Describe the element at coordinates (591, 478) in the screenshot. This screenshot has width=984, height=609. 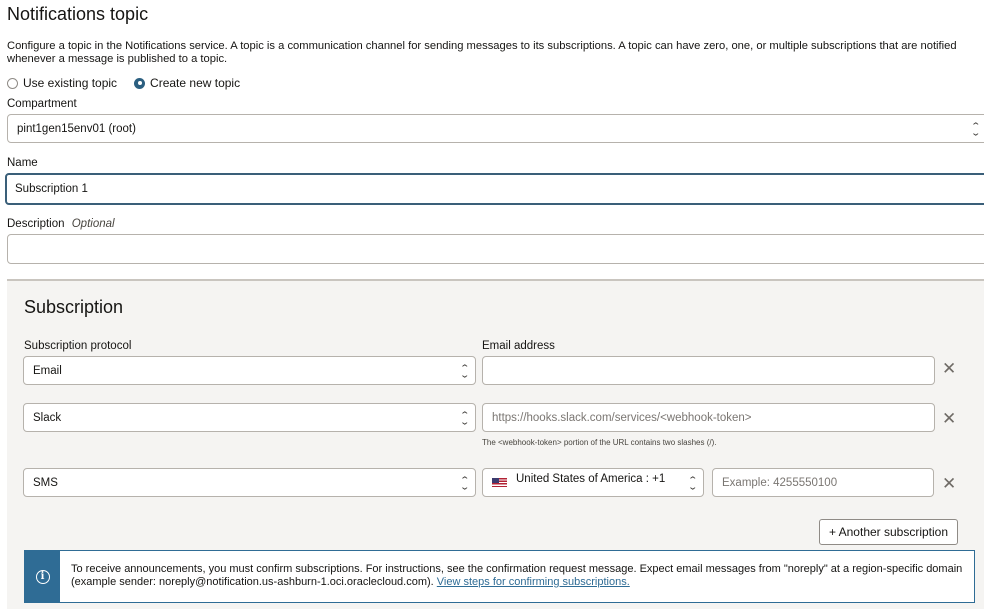
I see `country-code-value: United States of America : +1` at that location.